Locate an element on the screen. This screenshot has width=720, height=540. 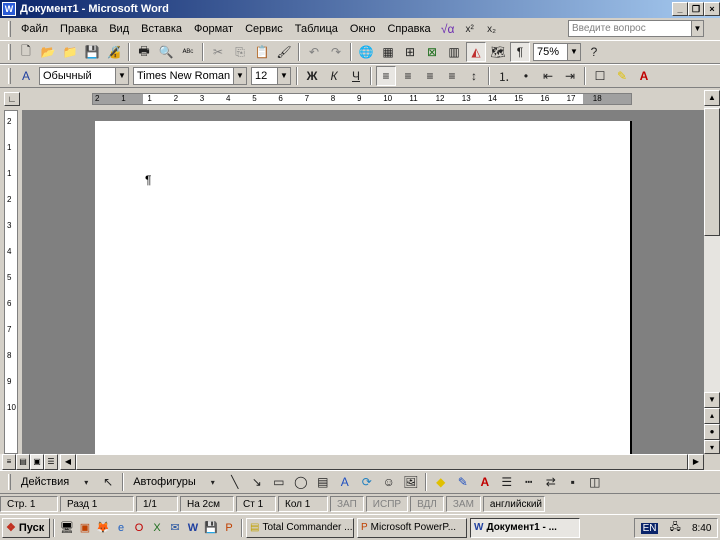
clipart-icon: ☺ is located at coordinates (389, 482).